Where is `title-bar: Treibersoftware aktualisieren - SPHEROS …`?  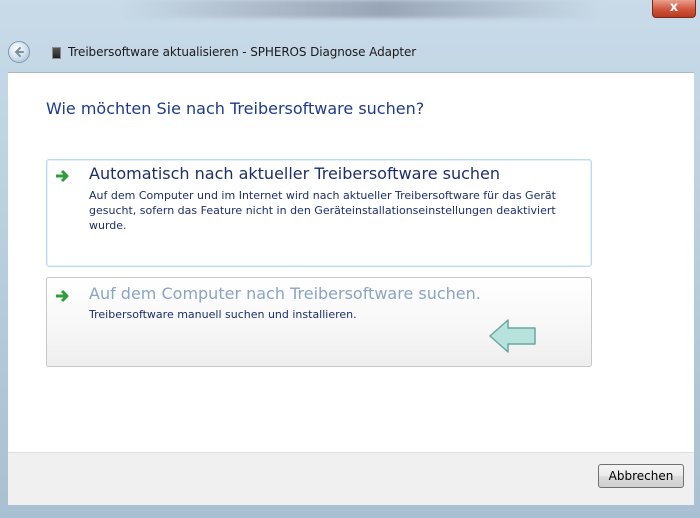
title-bar: Treibersoftware aktualisieren - SPHEROS … is located at coordinates (350, 55).